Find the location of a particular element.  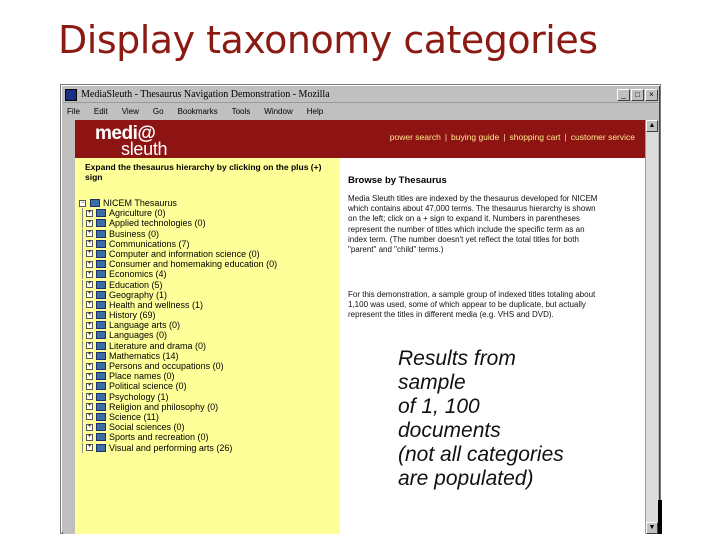

tree-item-label: Education (5) is located at coordinates (136, 285).